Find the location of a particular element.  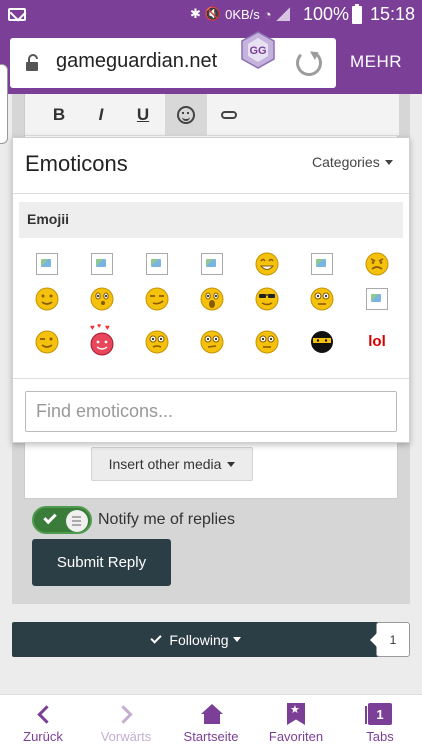

network-speed: 0KB/s is located at coordinates (242, 14).